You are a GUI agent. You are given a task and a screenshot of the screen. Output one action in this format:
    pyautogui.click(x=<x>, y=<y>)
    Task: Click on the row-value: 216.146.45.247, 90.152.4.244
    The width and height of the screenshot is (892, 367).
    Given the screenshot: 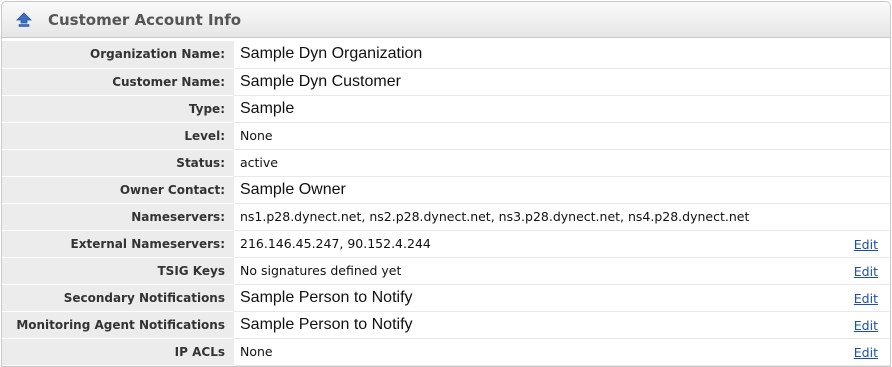 What is the action you would take?
    pyautogui.click(x=534, y=244)
    